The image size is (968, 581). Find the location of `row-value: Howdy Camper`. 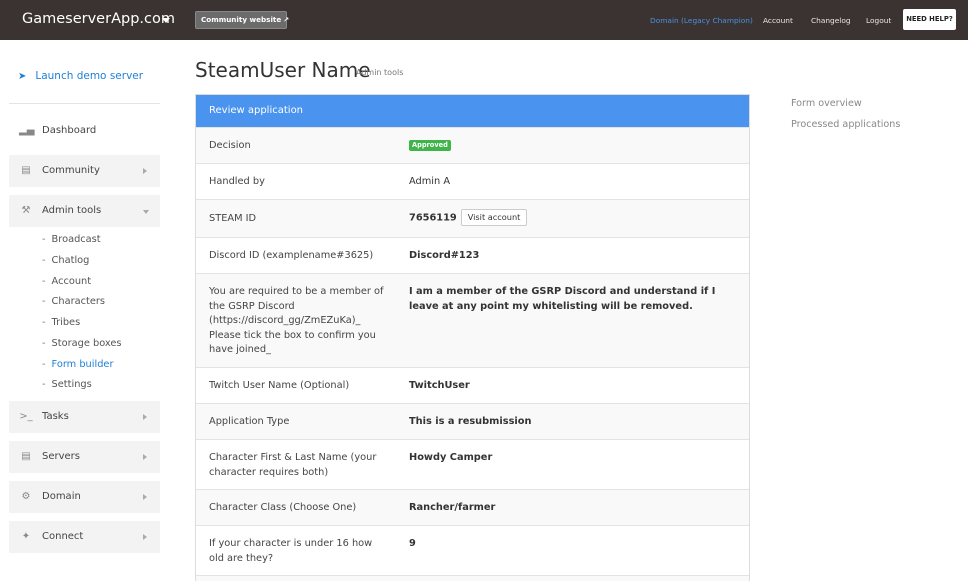

row-value: Howdy Camper is located at coordinates (451, 457).